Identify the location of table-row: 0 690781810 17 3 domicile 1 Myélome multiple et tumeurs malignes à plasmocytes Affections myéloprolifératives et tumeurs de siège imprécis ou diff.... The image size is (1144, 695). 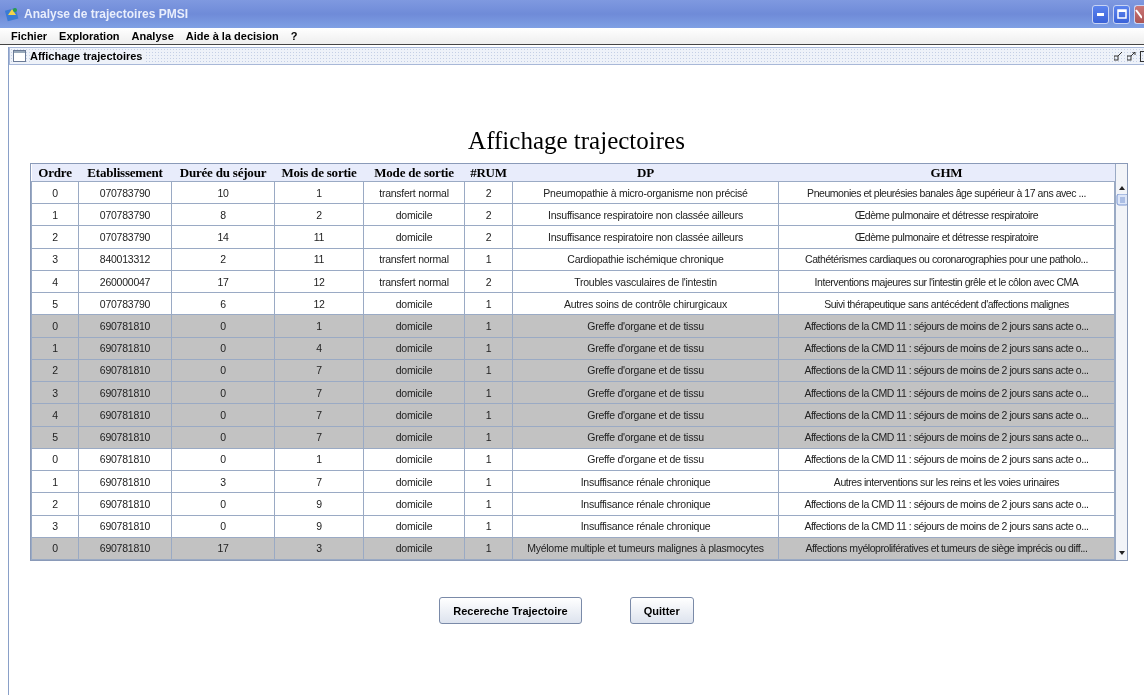
(573, 548).